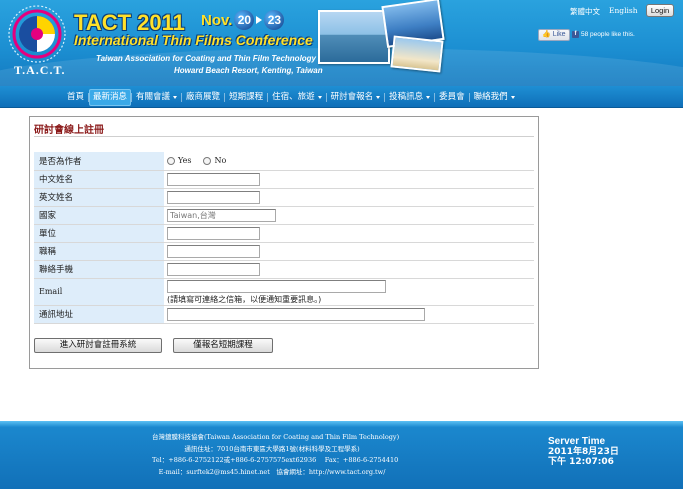 The width and height of the screenshot is (683, 489). I want to click on nav-item-0: 首頁, so click(75, 97).